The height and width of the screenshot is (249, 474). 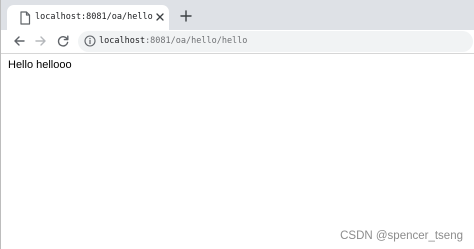 I want to click on tab-active: localhost:8081/oa/hello/hello, so click(x=88, y=17).